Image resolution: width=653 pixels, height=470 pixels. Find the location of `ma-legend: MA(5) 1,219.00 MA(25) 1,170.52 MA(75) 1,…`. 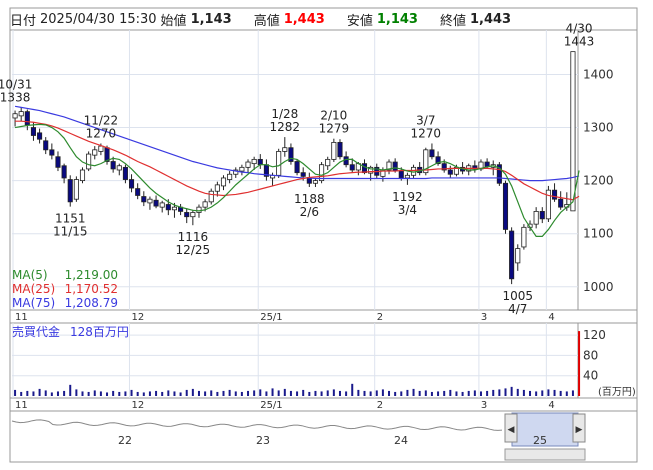

ma-legend: MA(5) 1,219.00 MA(25) 1,170.52 MA(75) 1,… is located at coordinates (65, 289).